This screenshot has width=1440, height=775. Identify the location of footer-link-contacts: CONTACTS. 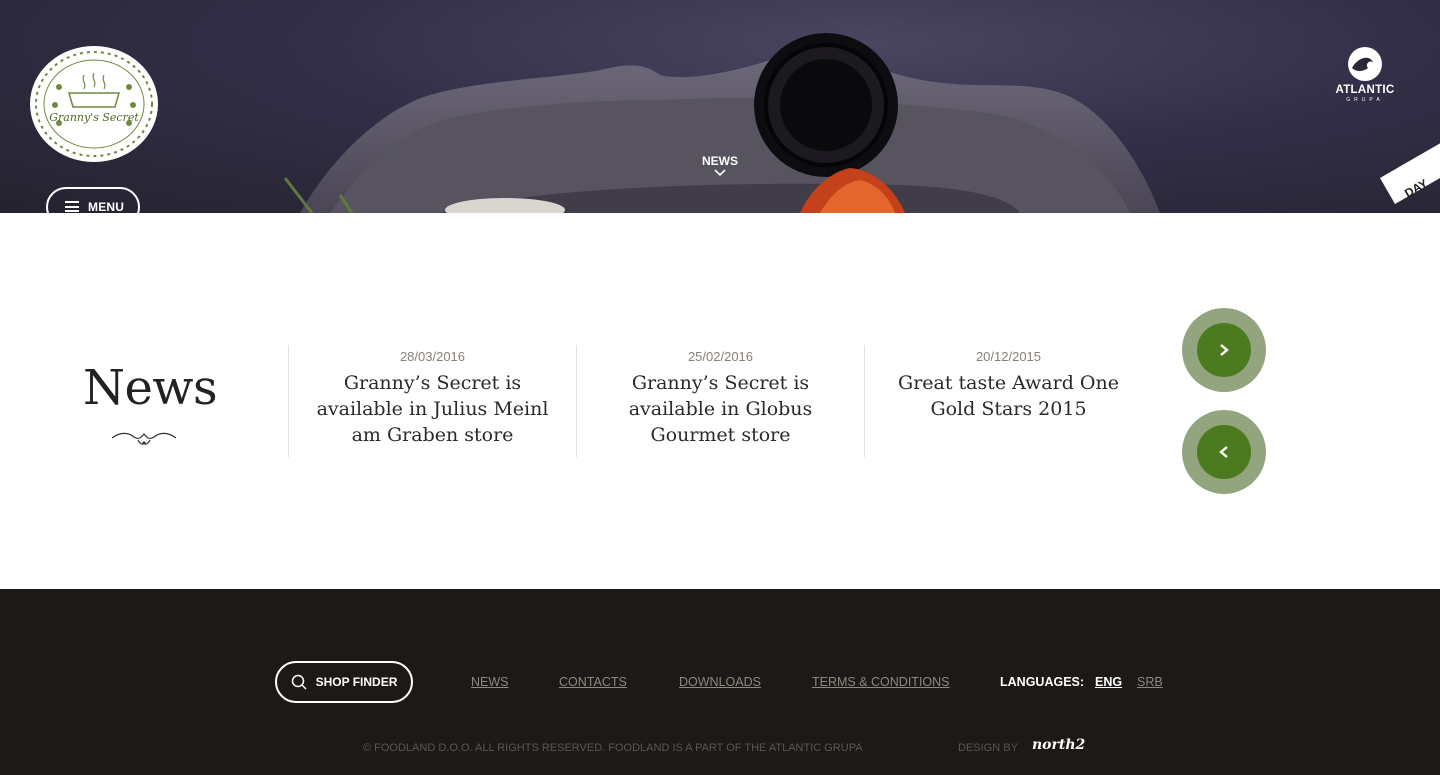
(593, 682).